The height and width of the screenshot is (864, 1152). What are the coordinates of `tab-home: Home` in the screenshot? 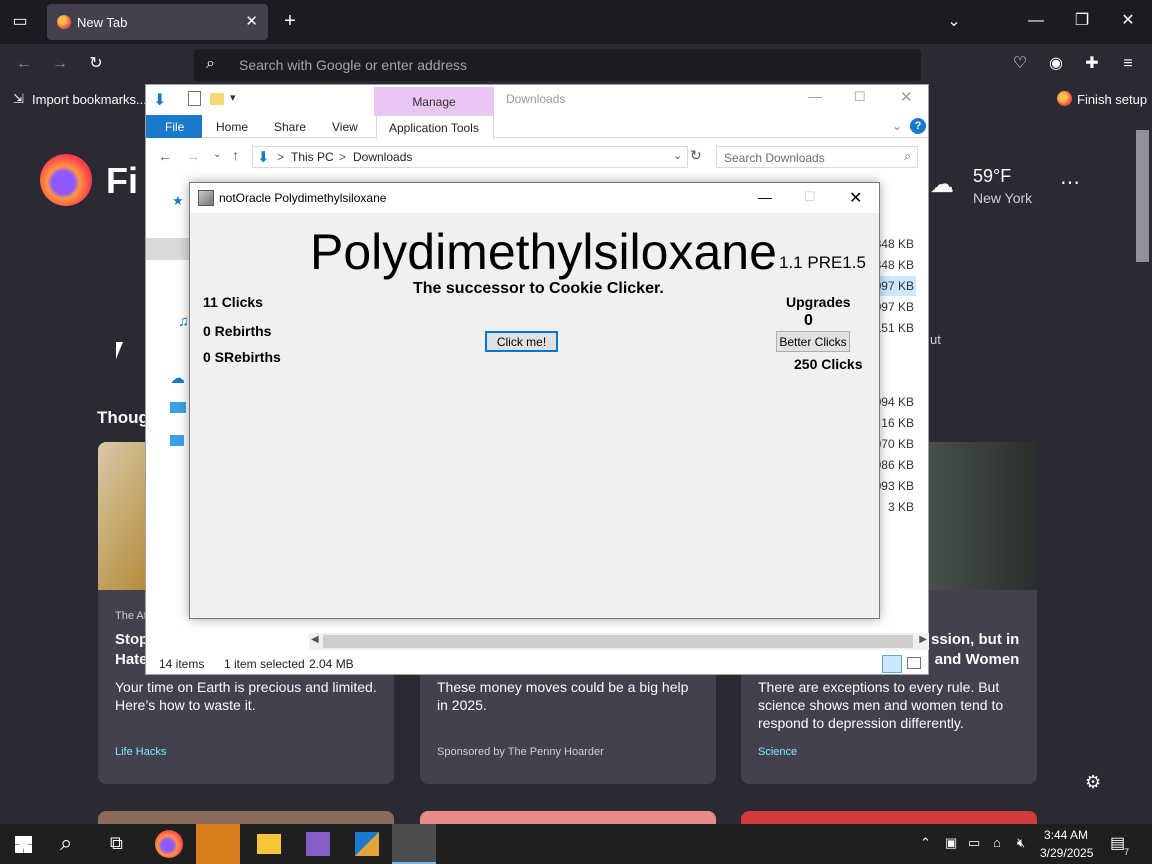 It's located at (232, 127).